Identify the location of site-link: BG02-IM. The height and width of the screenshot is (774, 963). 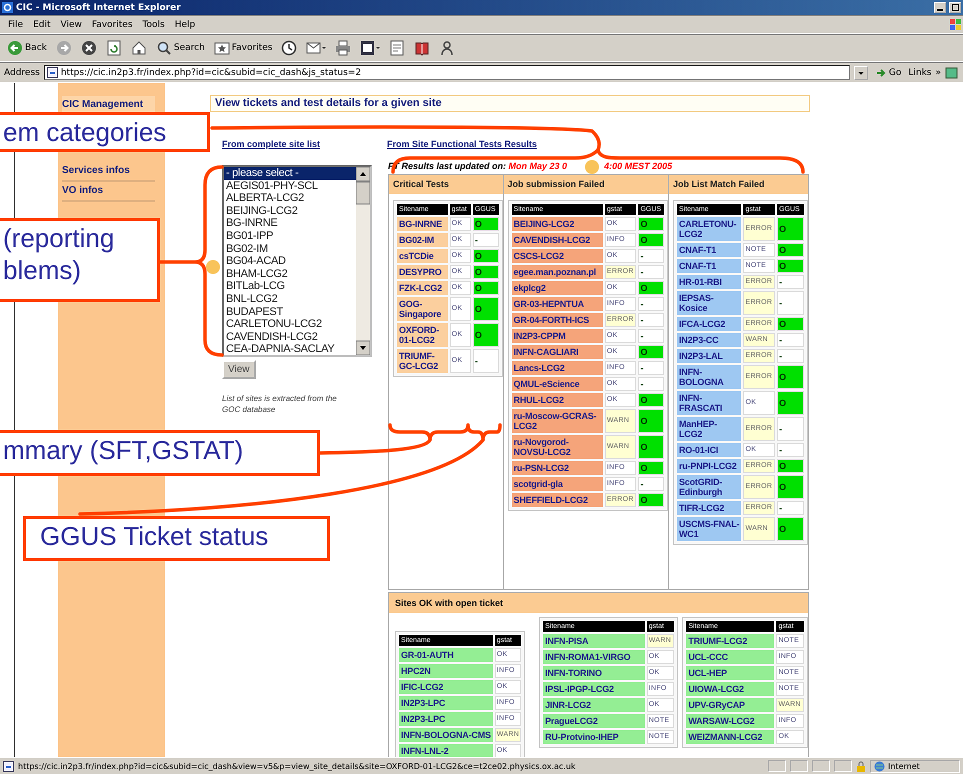
(422, 240).